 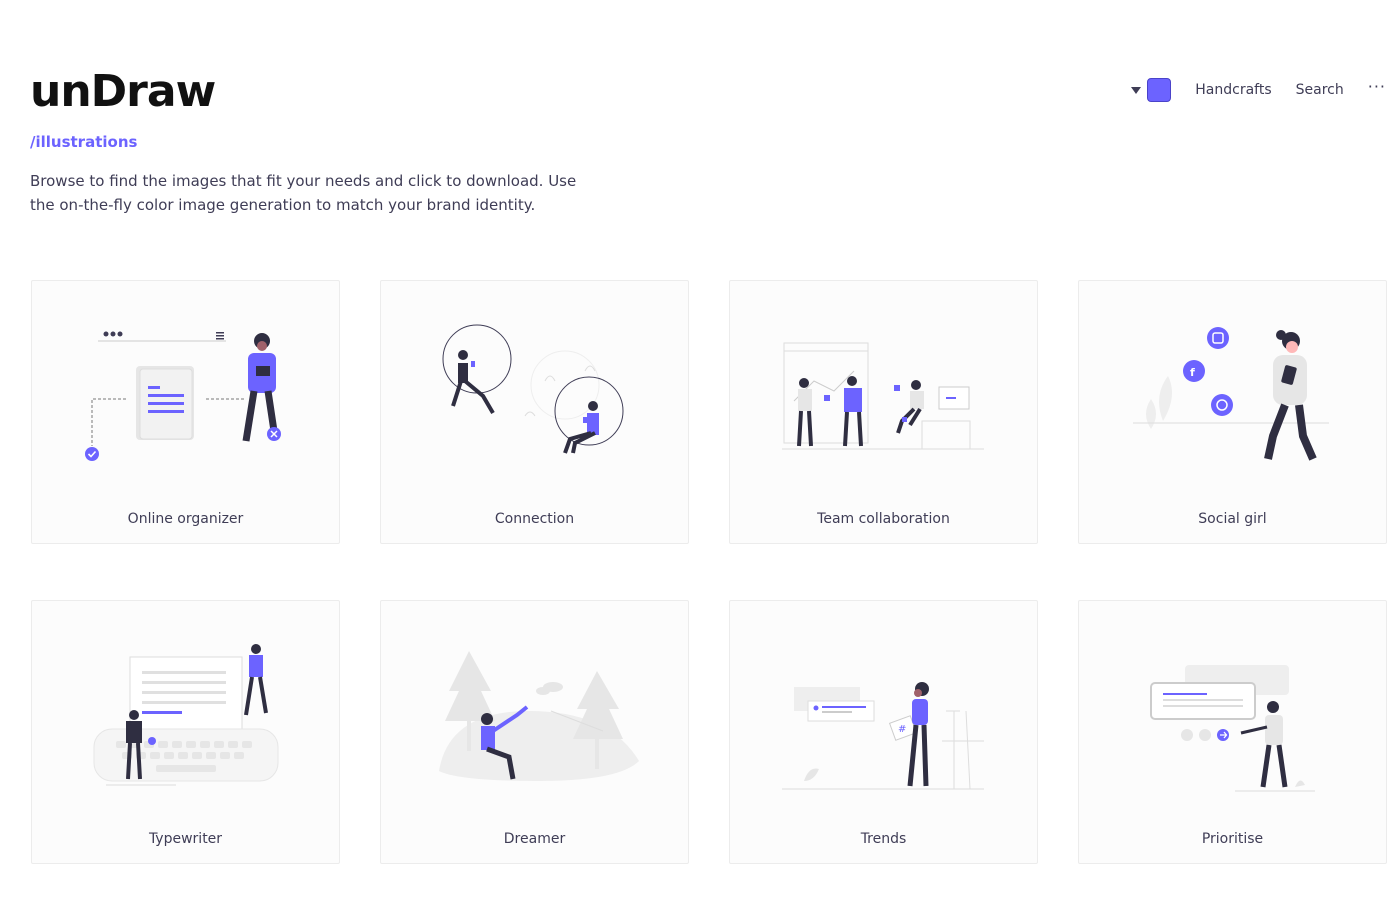 I want to click on illustration-title: Online organizer, so click(x=185, y=519).